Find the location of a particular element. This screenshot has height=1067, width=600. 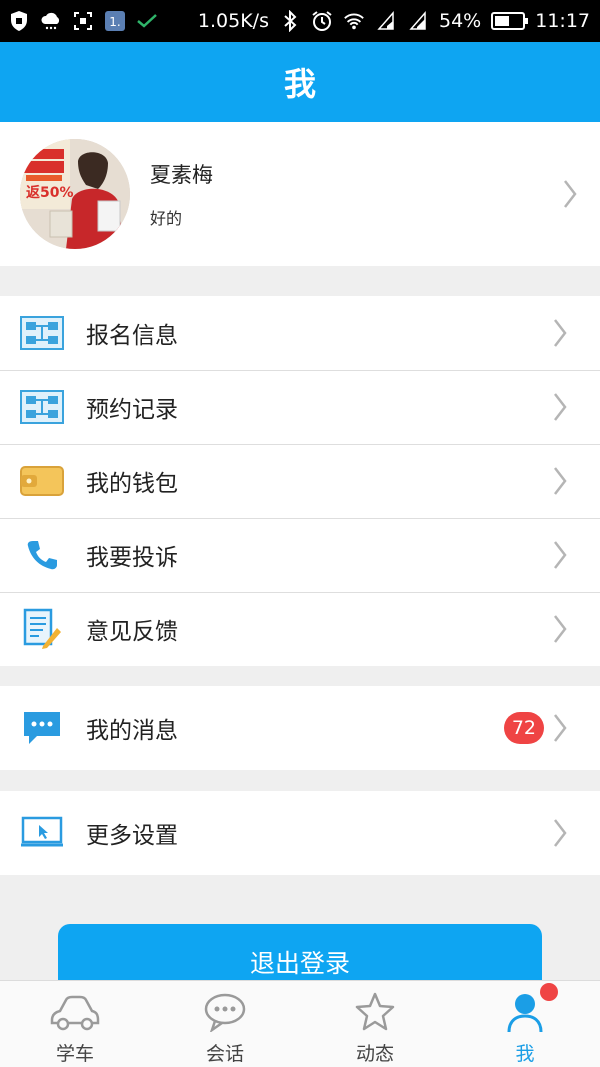

bottom-tab-bar: 学车 会话 动态 我 is located at coordinates (300, 1023).